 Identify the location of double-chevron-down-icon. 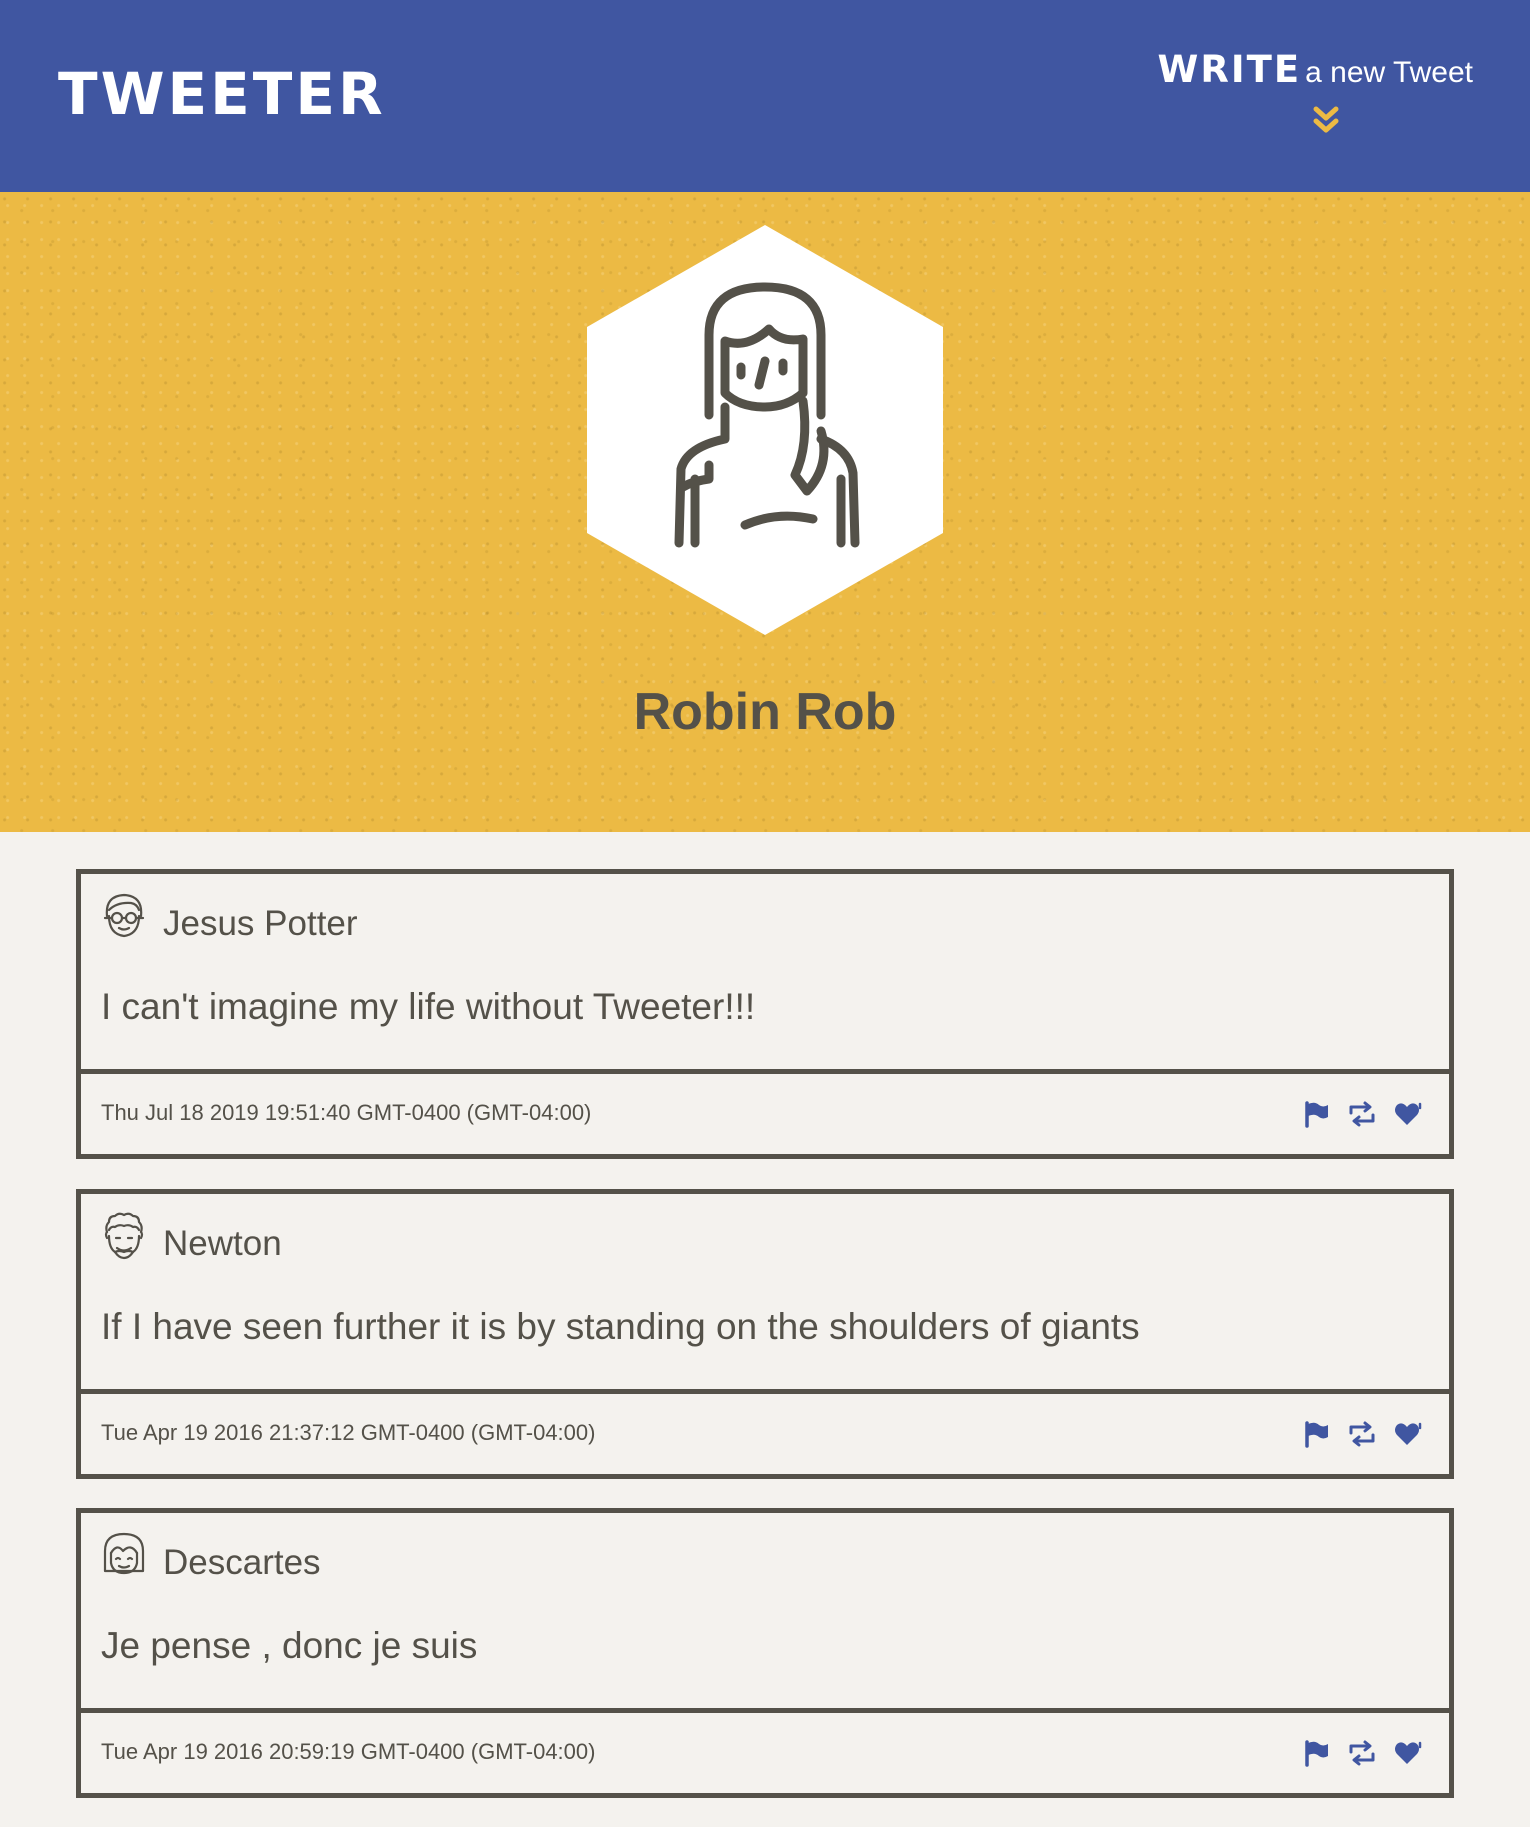
(1326, 120).